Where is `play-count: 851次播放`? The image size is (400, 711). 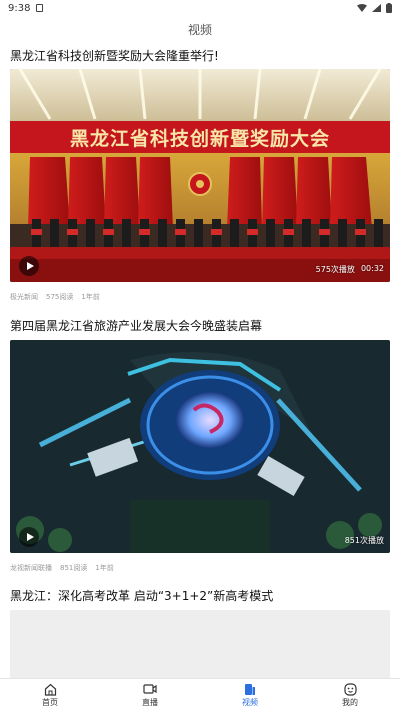 play-count: 851次播放 is located at coordinates (364, 540).